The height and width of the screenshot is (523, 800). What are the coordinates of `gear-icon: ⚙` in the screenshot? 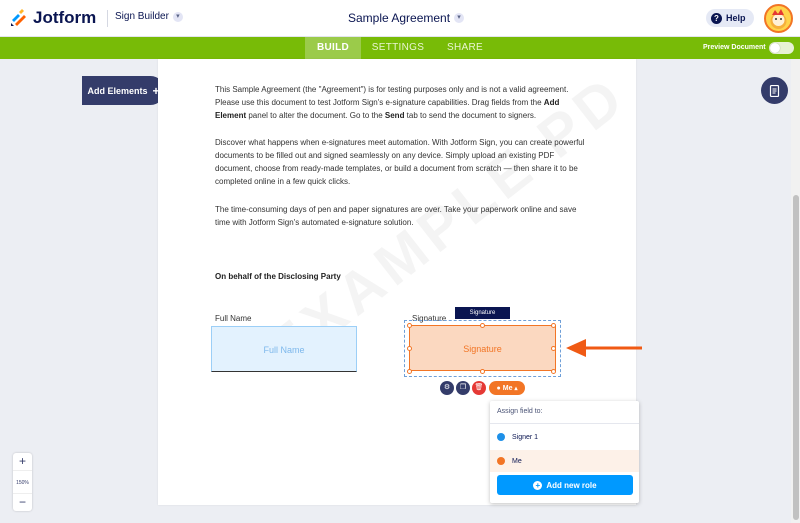 It's located at (447, 388).